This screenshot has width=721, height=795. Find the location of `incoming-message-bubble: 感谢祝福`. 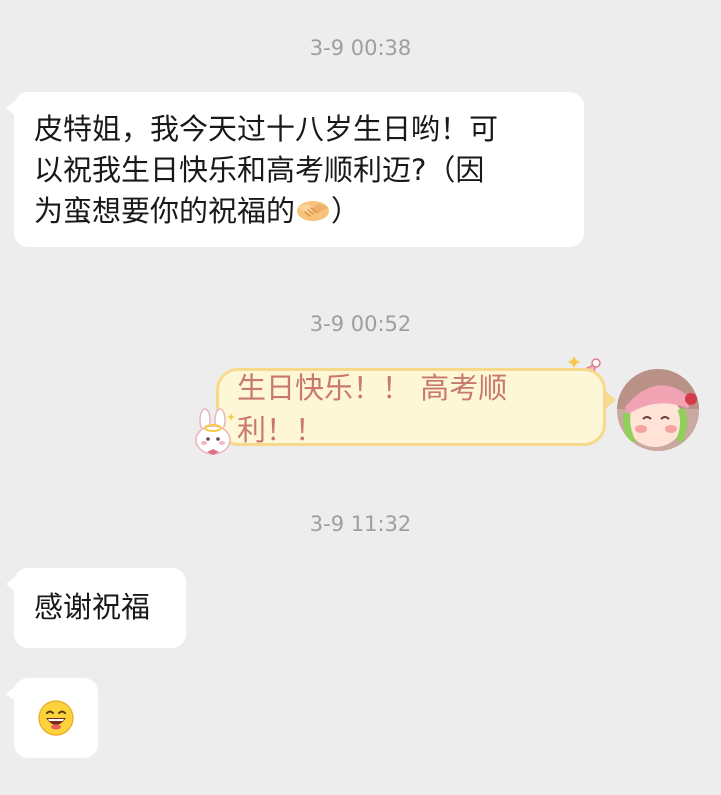

incoming-message-bubble: 感谢祝福 is located at coordinates (96, 608).